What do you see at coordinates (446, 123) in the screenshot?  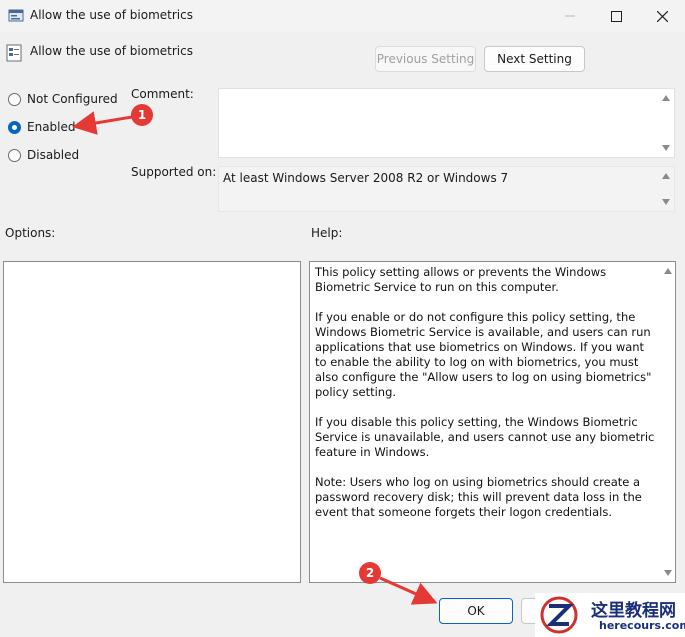 I see `comment-textbox` at bounding box center [446, 123].